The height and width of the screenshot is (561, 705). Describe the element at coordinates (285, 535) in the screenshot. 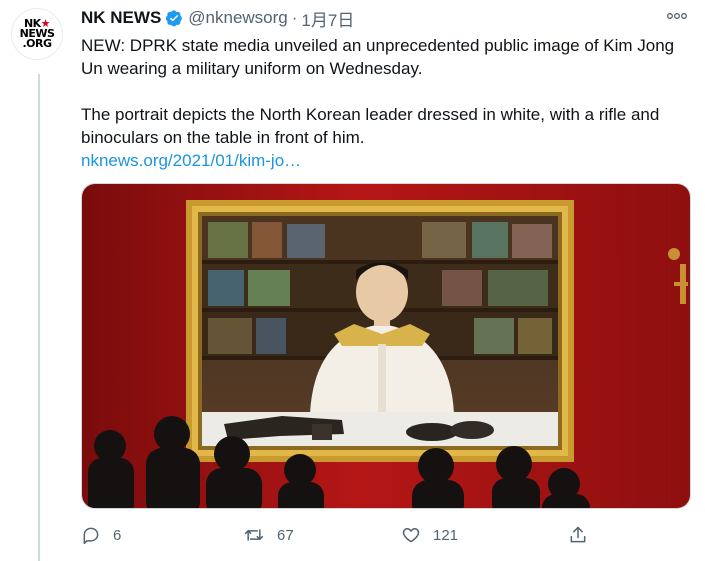

I see `retweet-count: 67` at that location.